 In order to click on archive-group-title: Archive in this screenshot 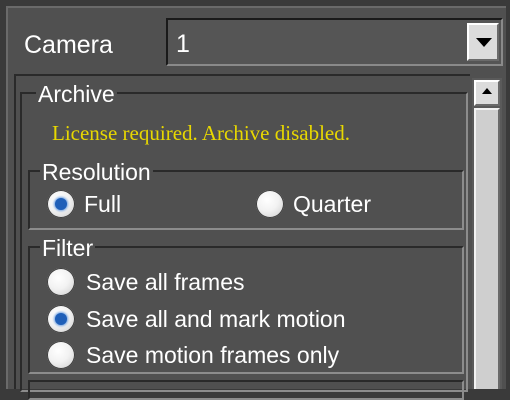, I will do `click(76, 94)`.